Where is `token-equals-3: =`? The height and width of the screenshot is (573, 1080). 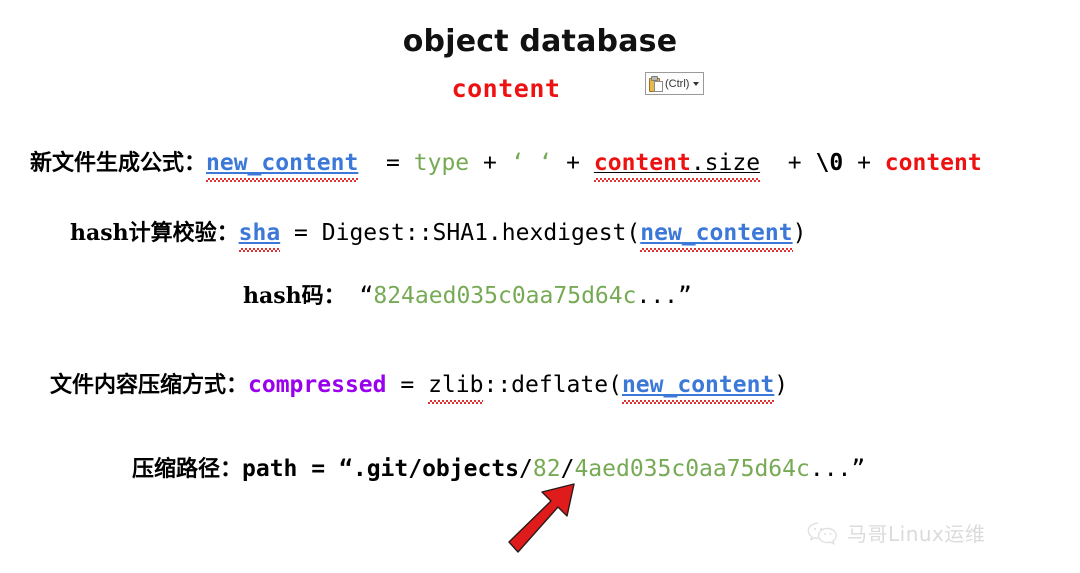 token-equals-3: = is located at coordinates (407, 385).